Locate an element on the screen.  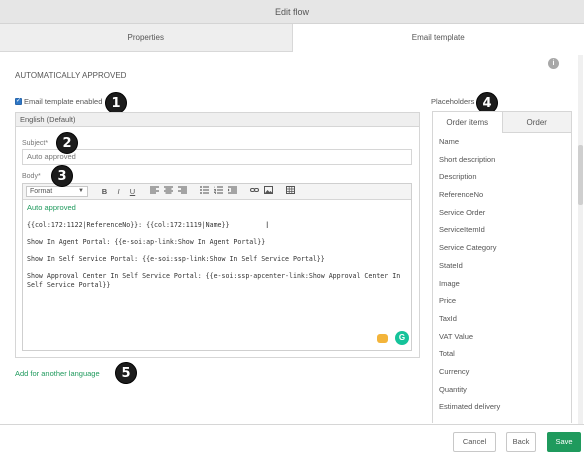
placeholders-tabs: Order items Order is located at coordinates (502, 122).